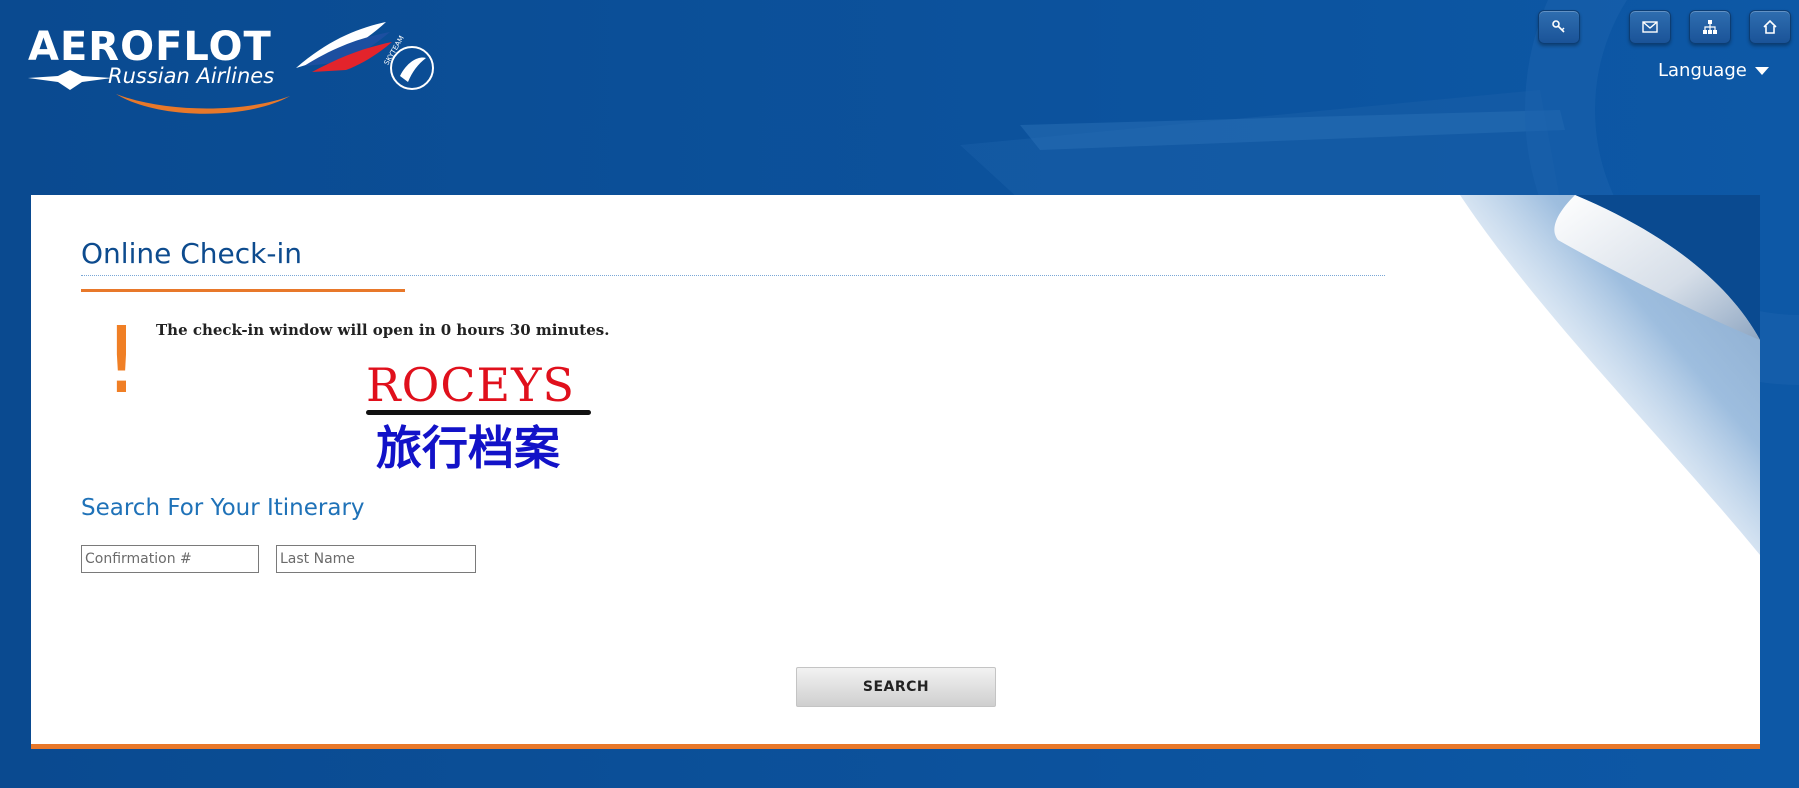 Image resolution: width=1799 pixels, height=788 pixels. What do you see at coordinates (191, 76) in the screenshot?
I see `brand-subtitle: Russian Airlines` at bounding box center [191, 76].